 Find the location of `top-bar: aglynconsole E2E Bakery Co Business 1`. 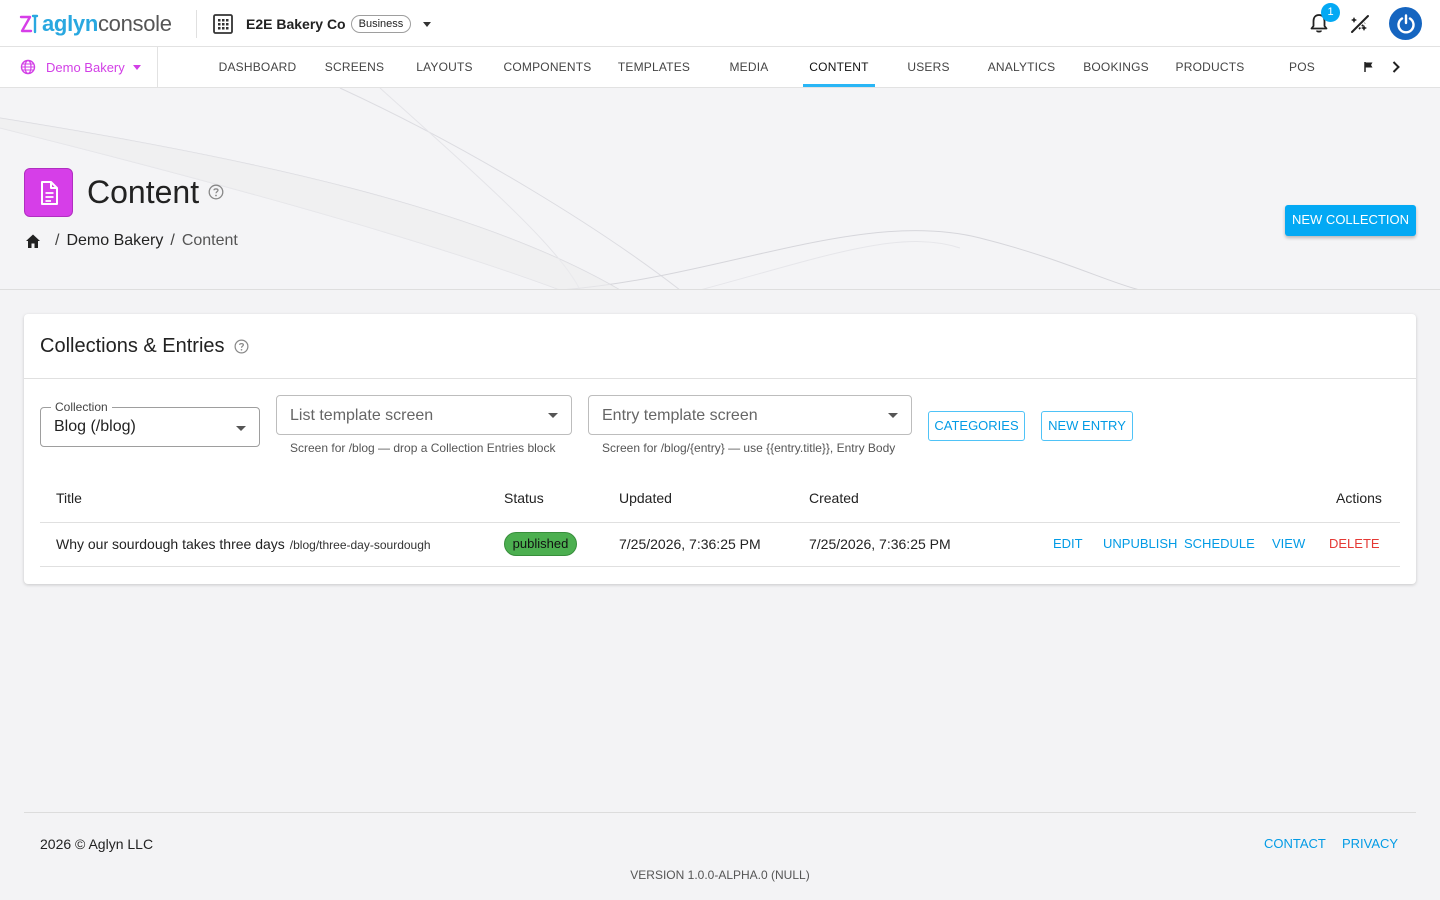

top-bar: aglynconsole E2E Bakery Co Business 1 is located at coordinates (720, 23).